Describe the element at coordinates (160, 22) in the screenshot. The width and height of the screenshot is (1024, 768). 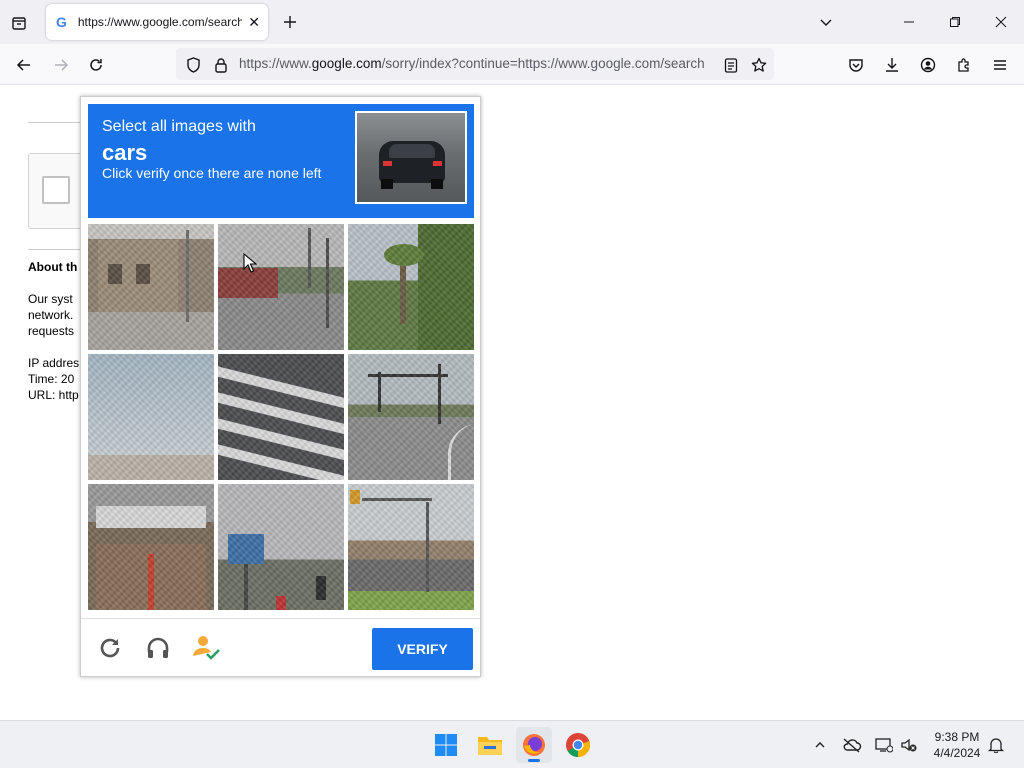
I see `tab-title: https://www.google.com/search` at that location.